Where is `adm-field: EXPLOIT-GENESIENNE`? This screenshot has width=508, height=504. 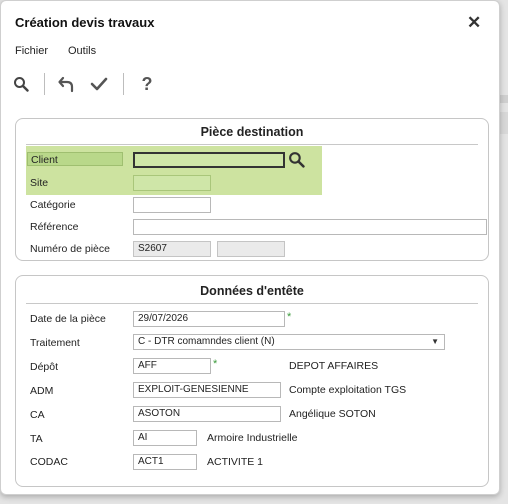
adm-field: EXPLOIT-GENESIENNE is located at coordinates (207, 390).